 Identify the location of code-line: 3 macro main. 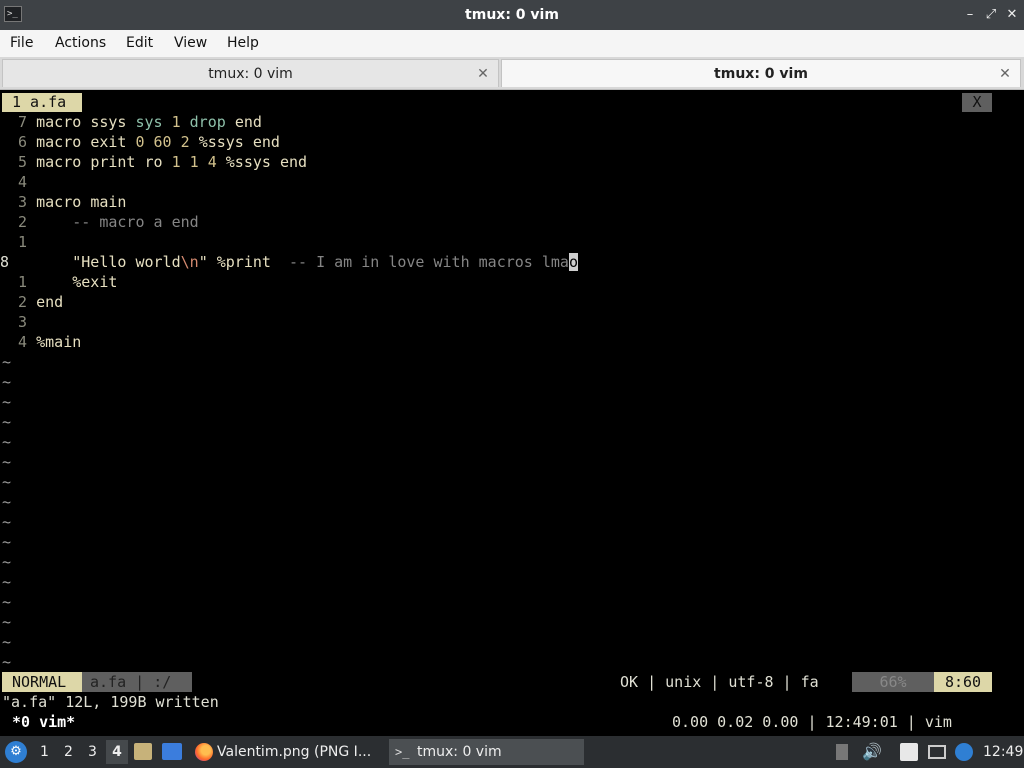
(63, 202).